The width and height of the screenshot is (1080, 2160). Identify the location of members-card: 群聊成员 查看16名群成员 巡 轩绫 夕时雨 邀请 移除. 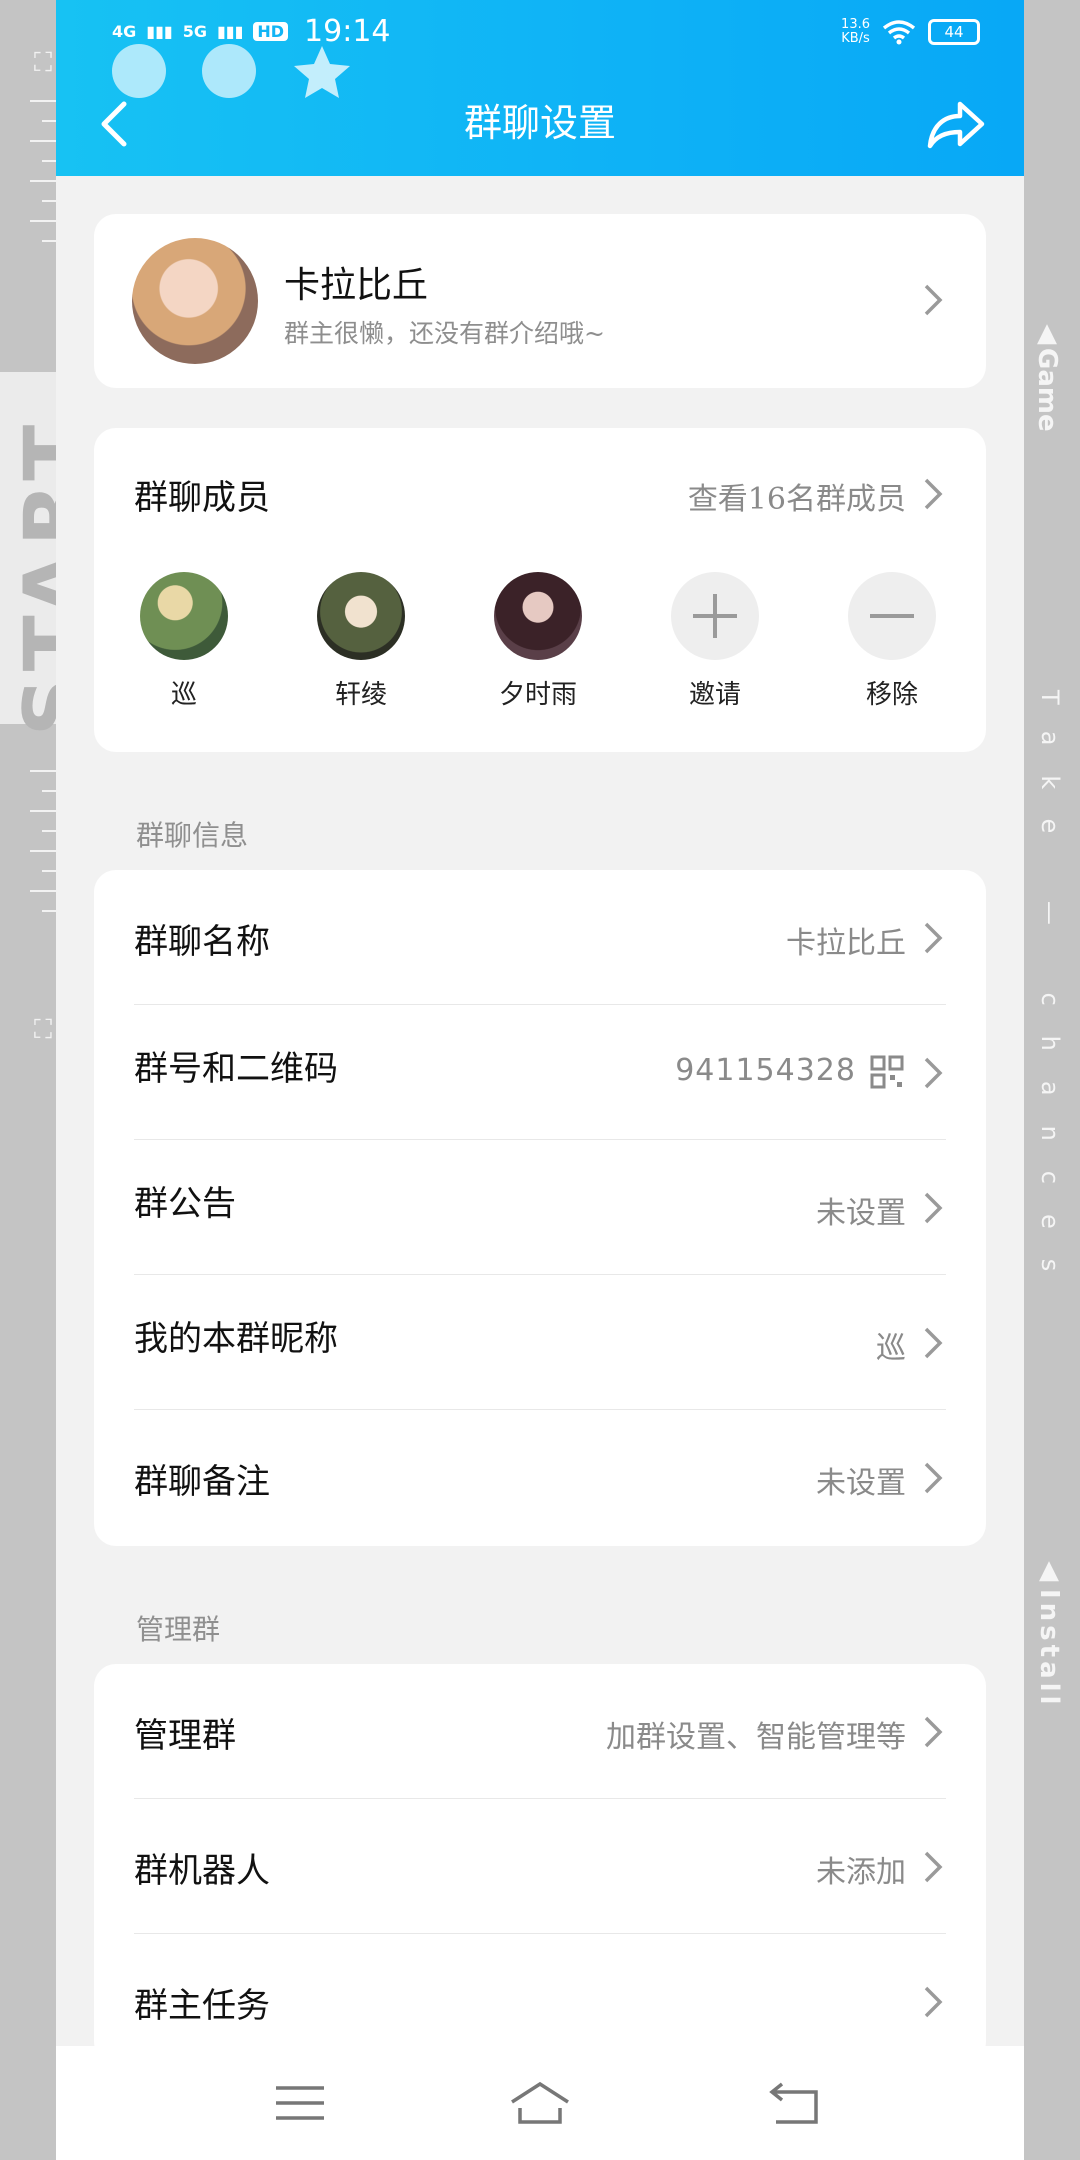
(540, 590).